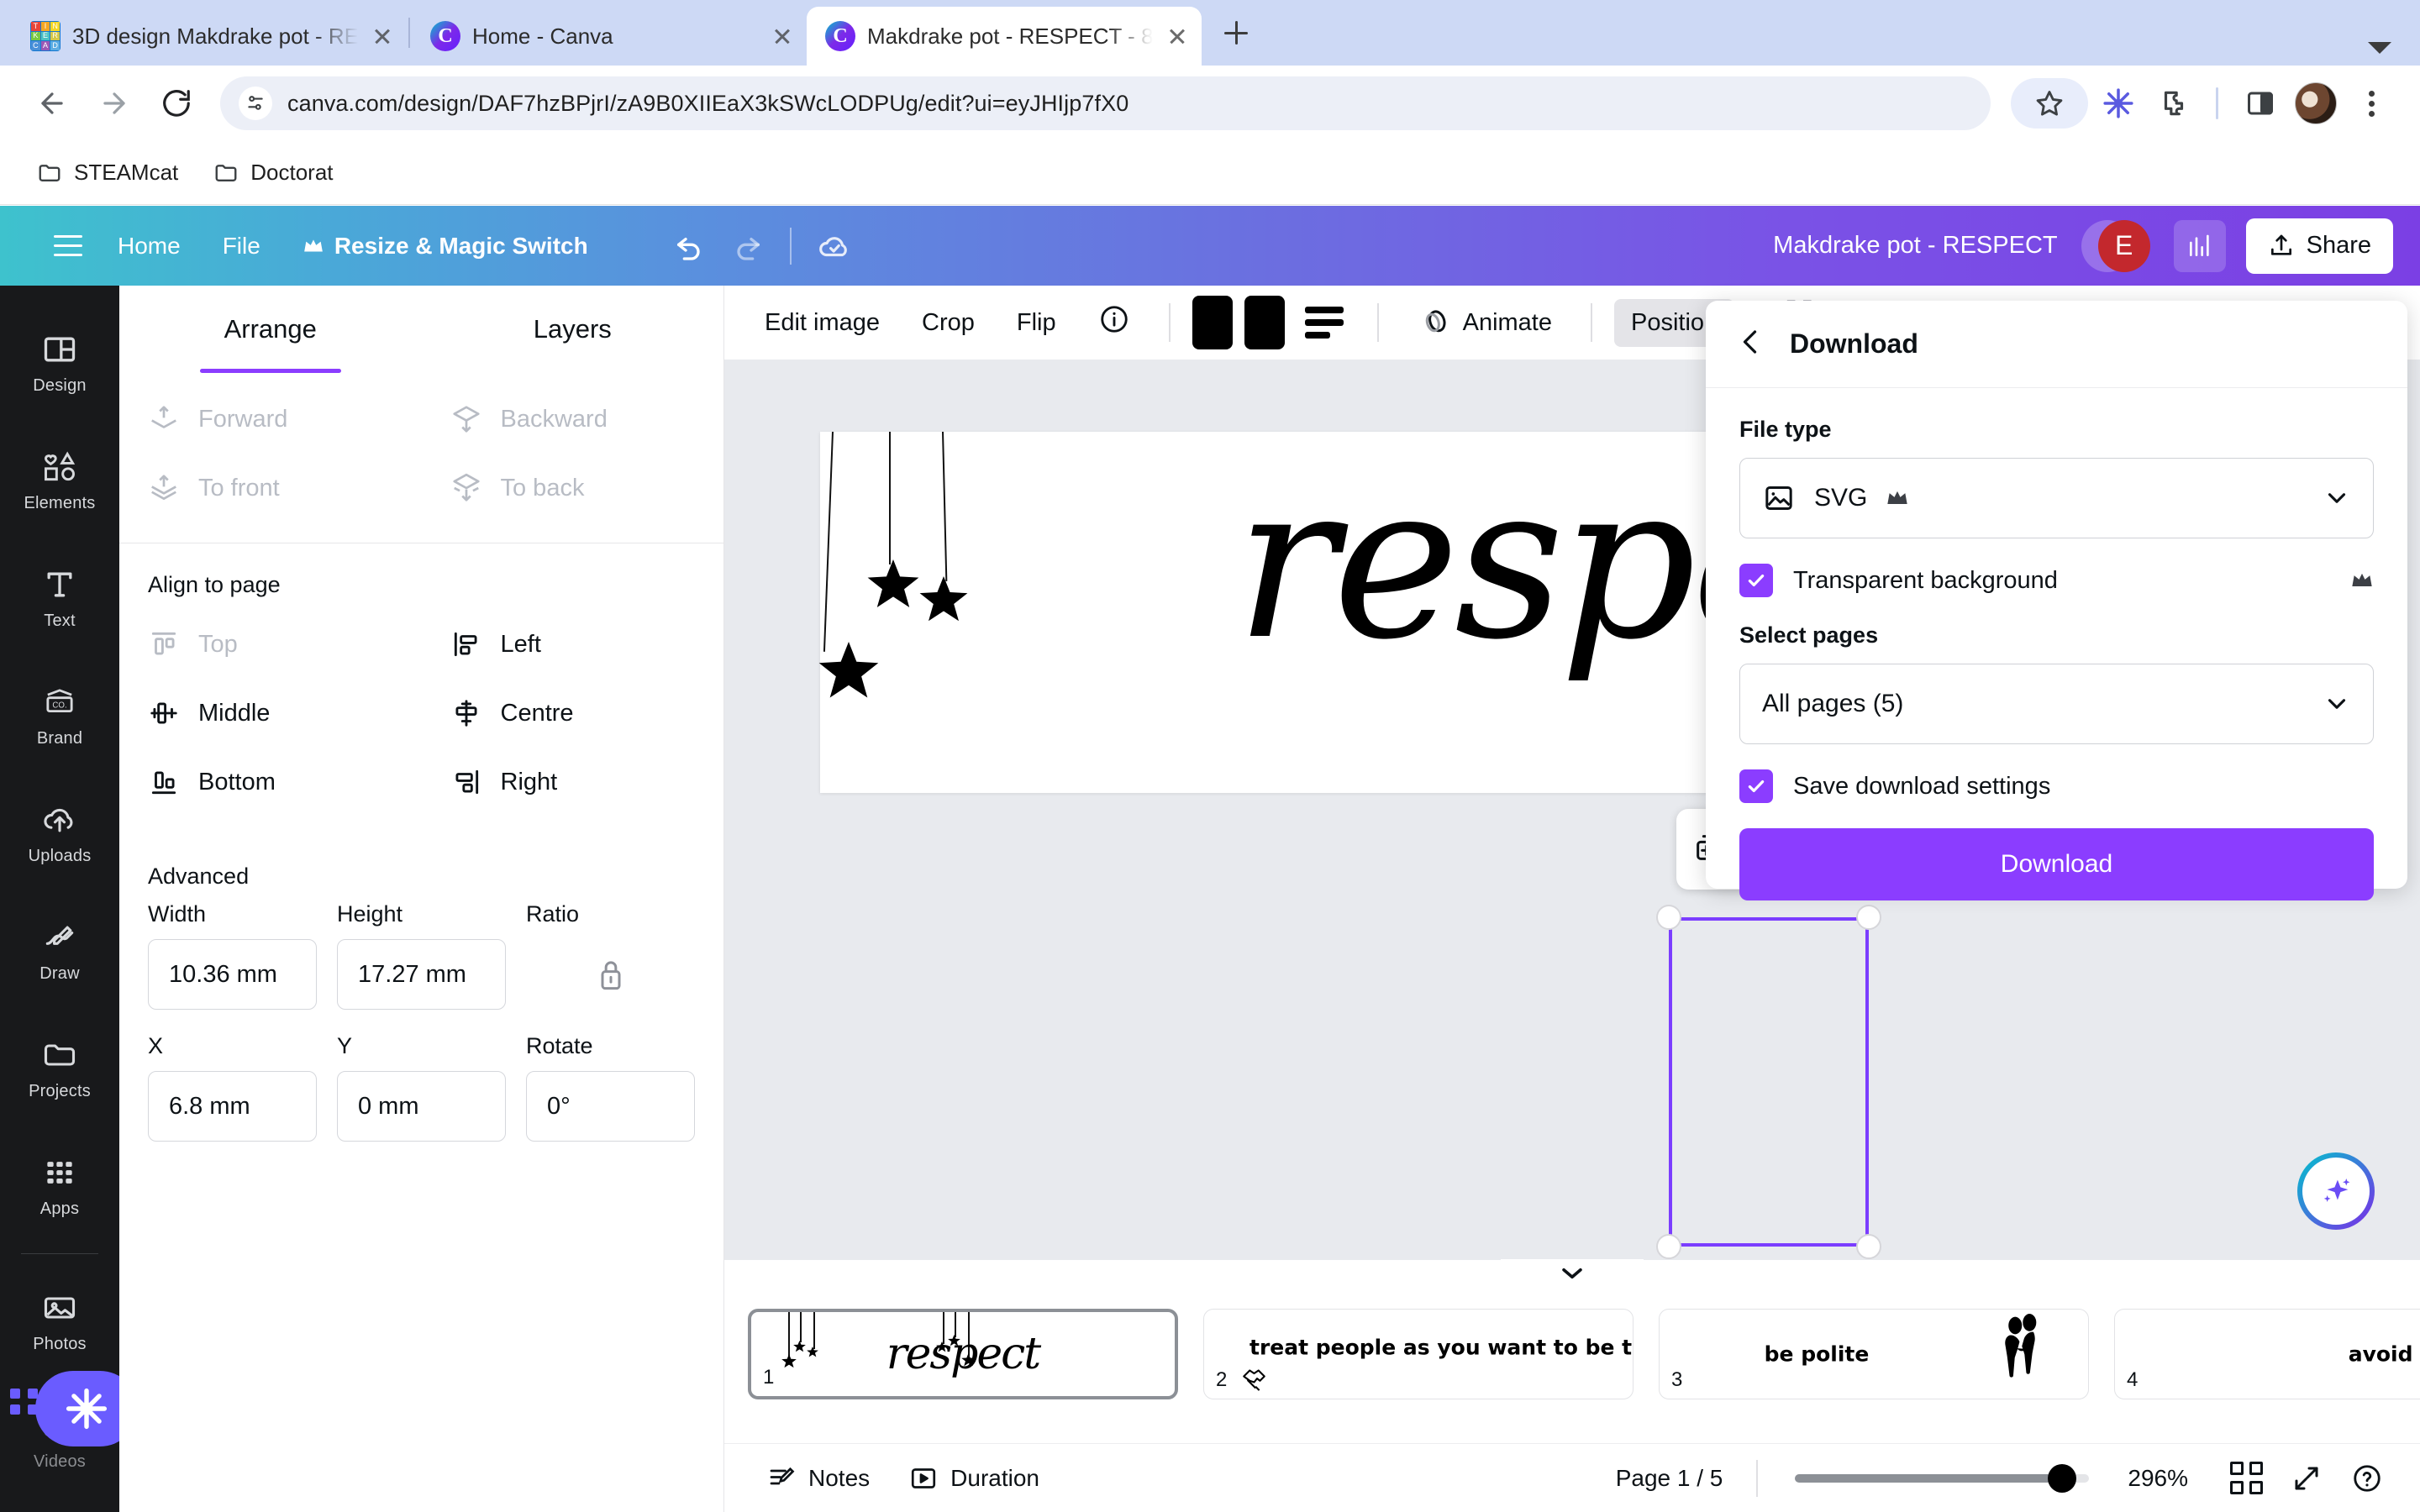 The image size is (2420, 1512). I want to click on sidebar-item-elements: Elements, so click(60, 480).